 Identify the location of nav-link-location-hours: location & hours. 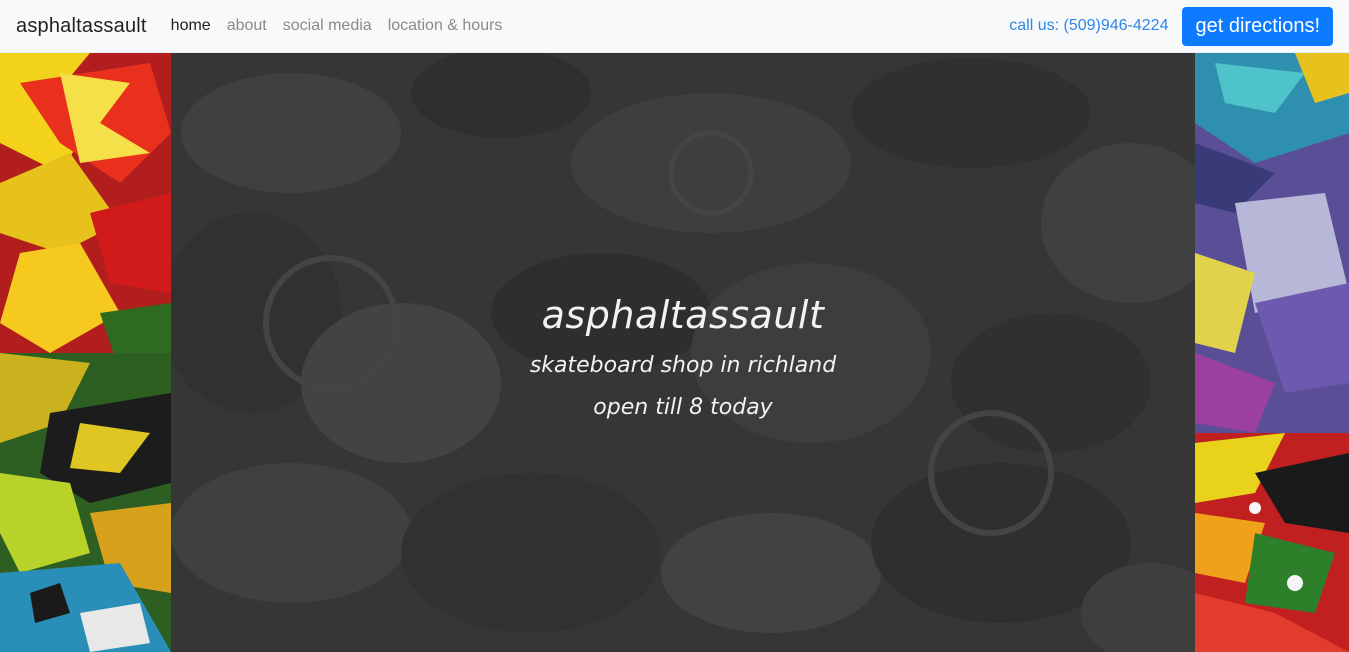
(445, 26).